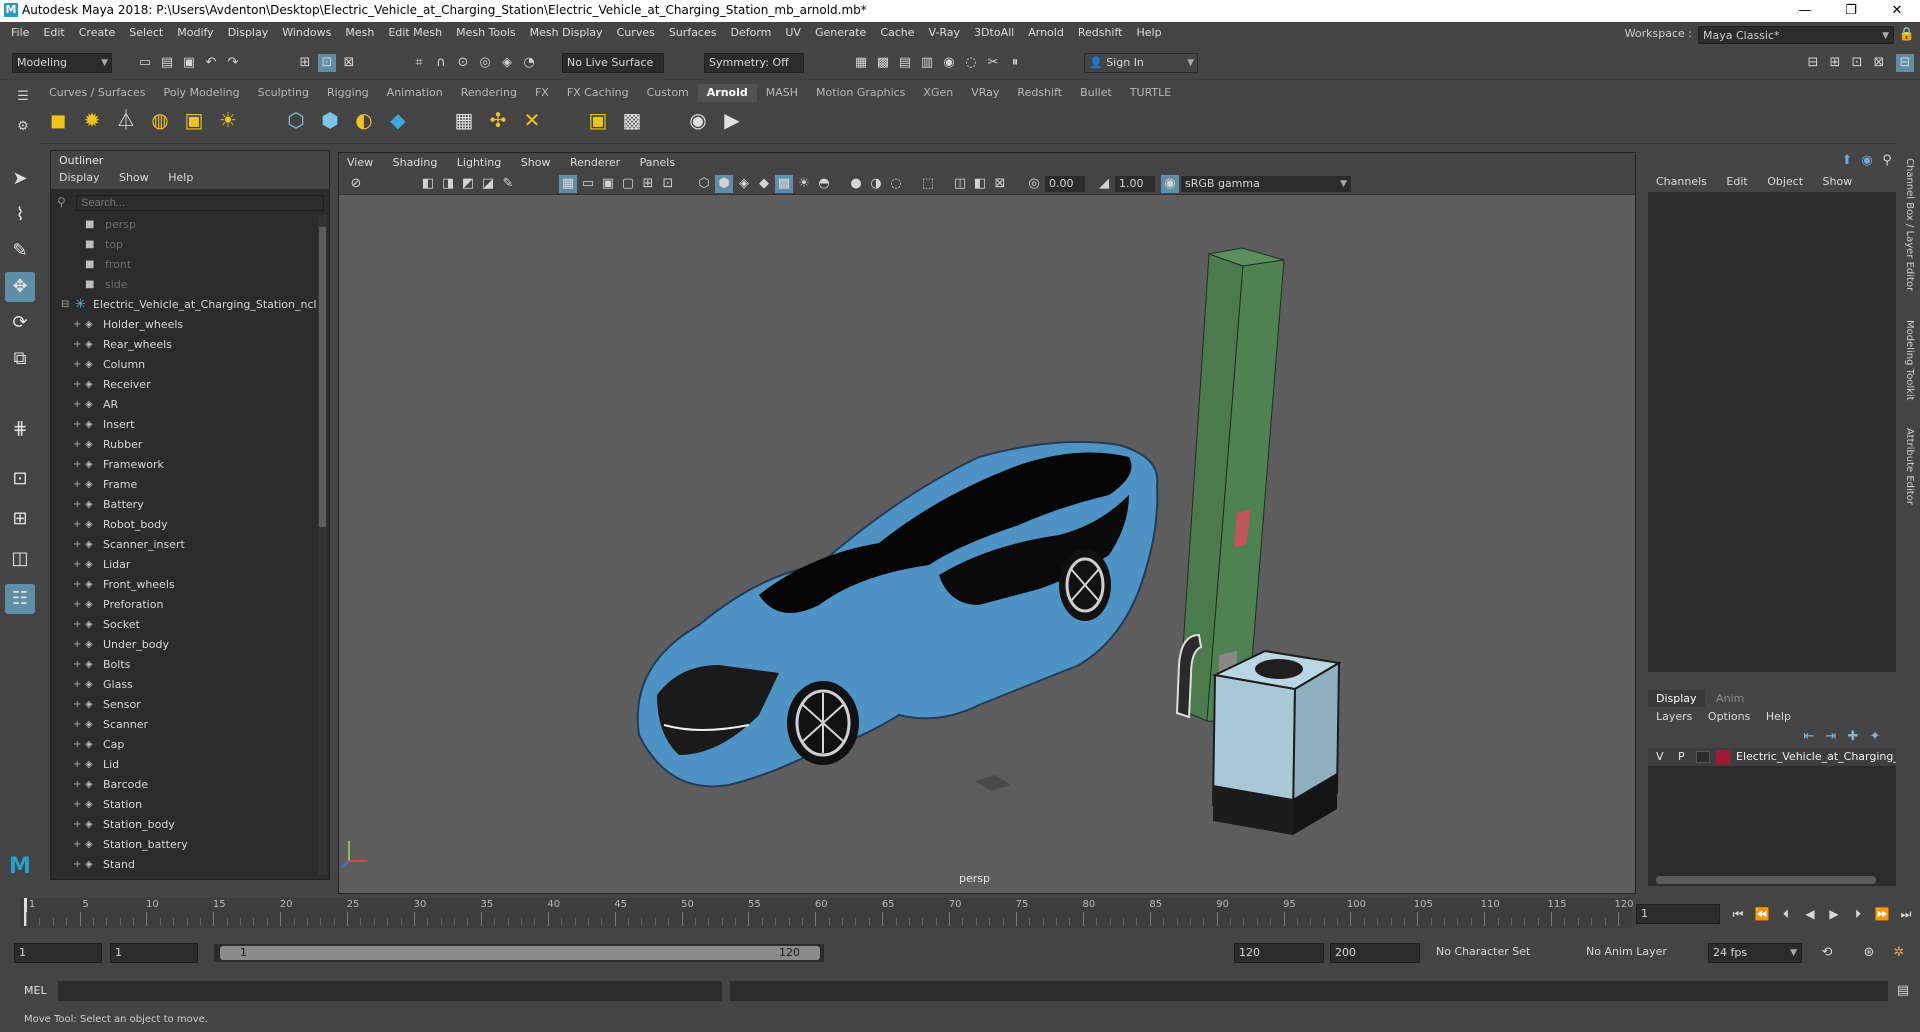 This screenshot has height=1032, width=1920. Describe the element at coordinates (92, 120) in the screenshot. I see `mesh-light-icon: ✹` at that location.